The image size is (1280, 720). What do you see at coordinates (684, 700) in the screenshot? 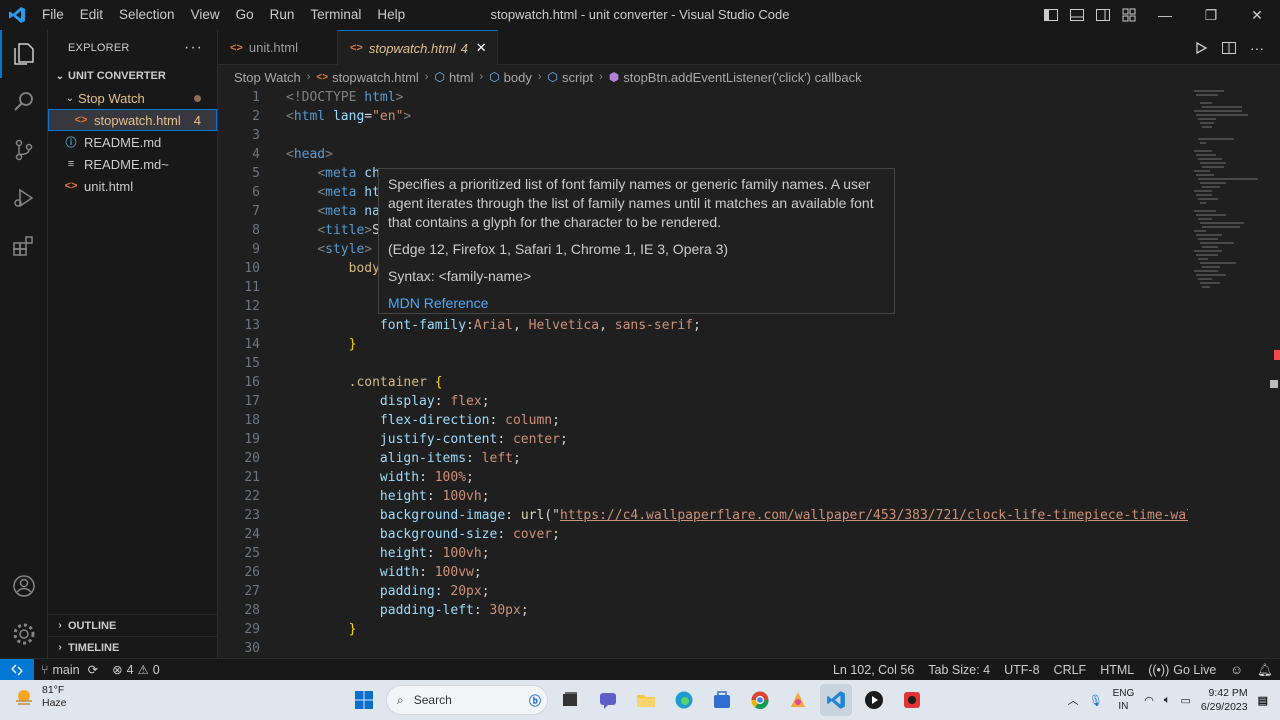
I see `edge-browser-icon` at bounding box center [684, 700].